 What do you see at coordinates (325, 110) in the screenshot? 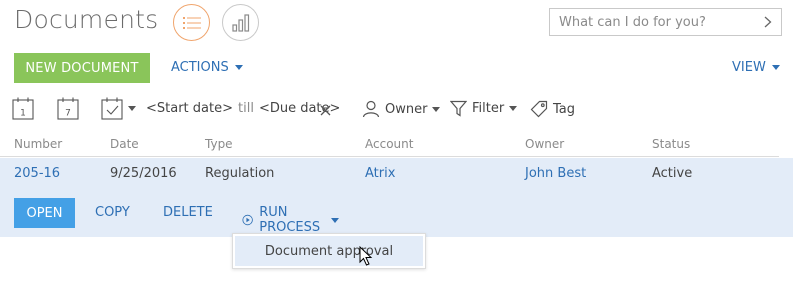
I see `clear-dates-icon` at bounding box center [325, 110].